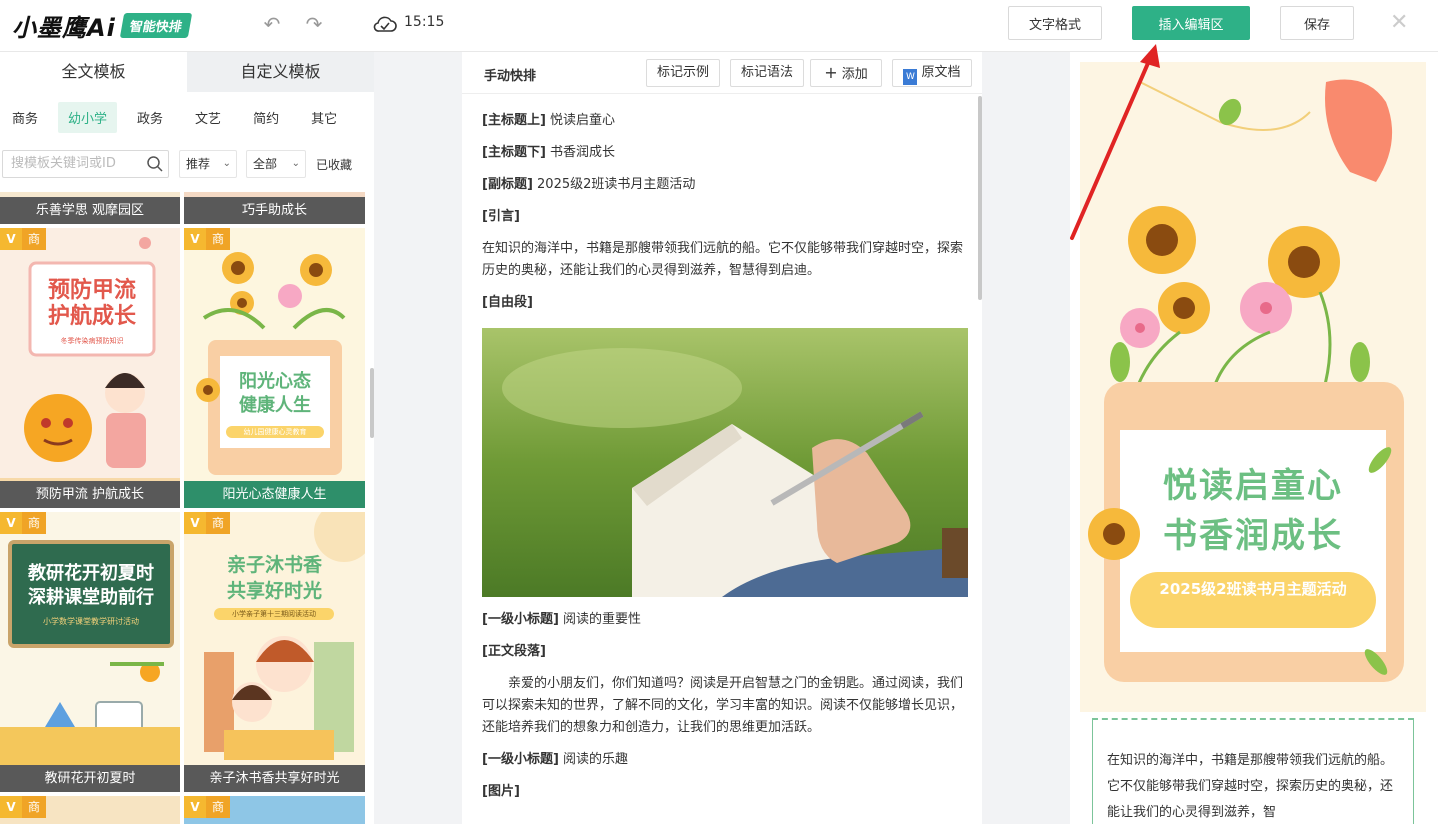  I want to click on original-document-button: W 原文档, so click(932, 73).